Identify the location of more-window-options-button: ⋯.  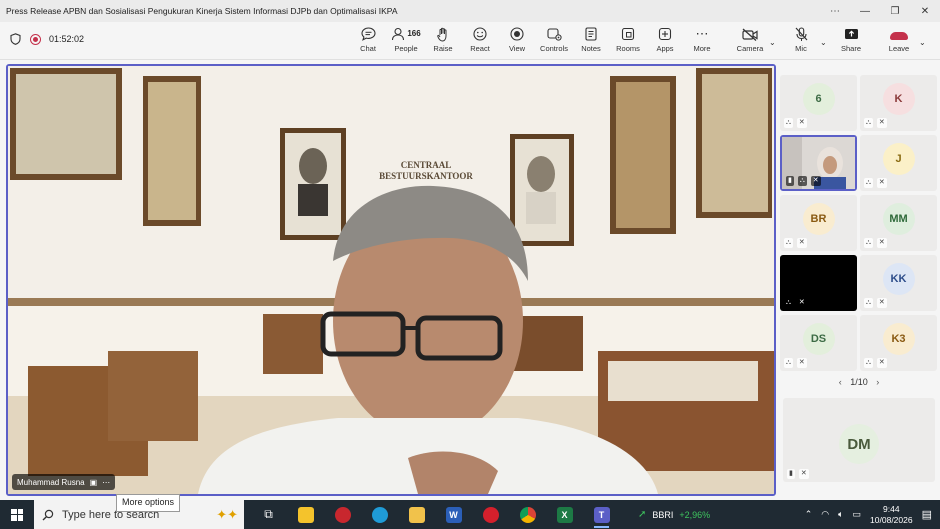
(835, 11).